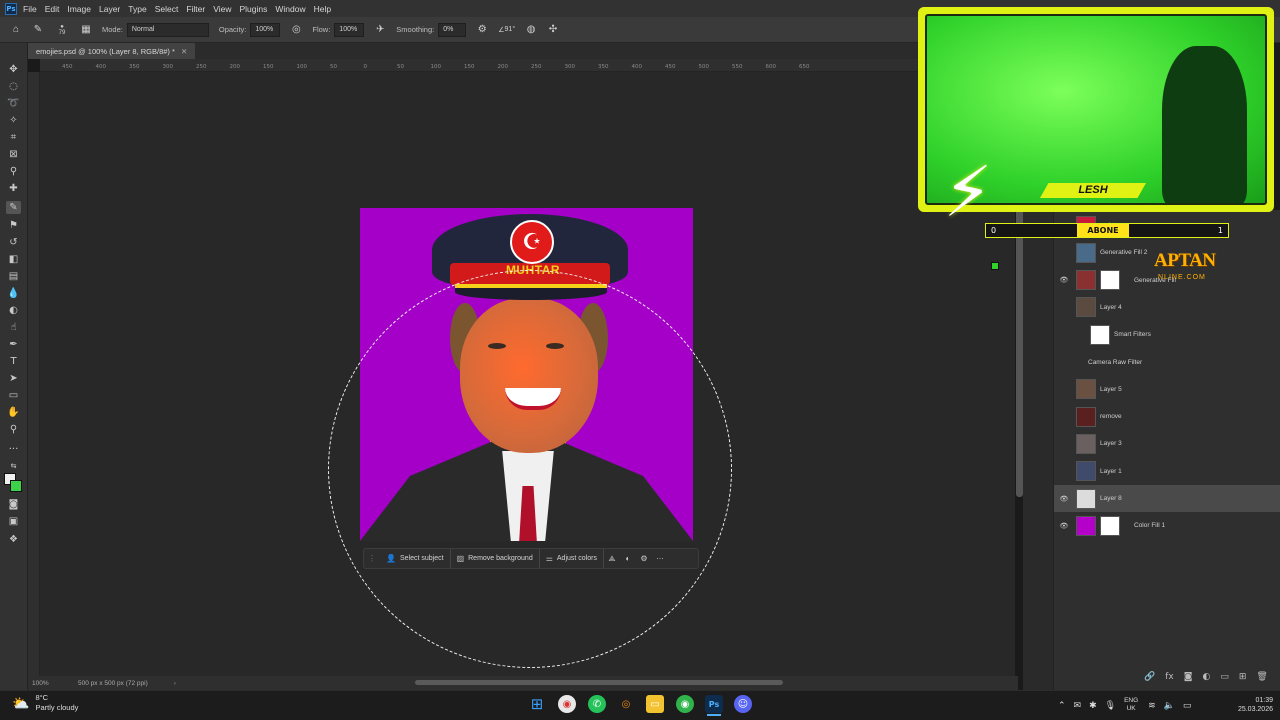 The width and height of the screenshot is (1280, 720). What do you see at coordinates (1167, 389) in the screenshot?
I see `layer-row: Layer 5` at bounding box center [1167, 389].